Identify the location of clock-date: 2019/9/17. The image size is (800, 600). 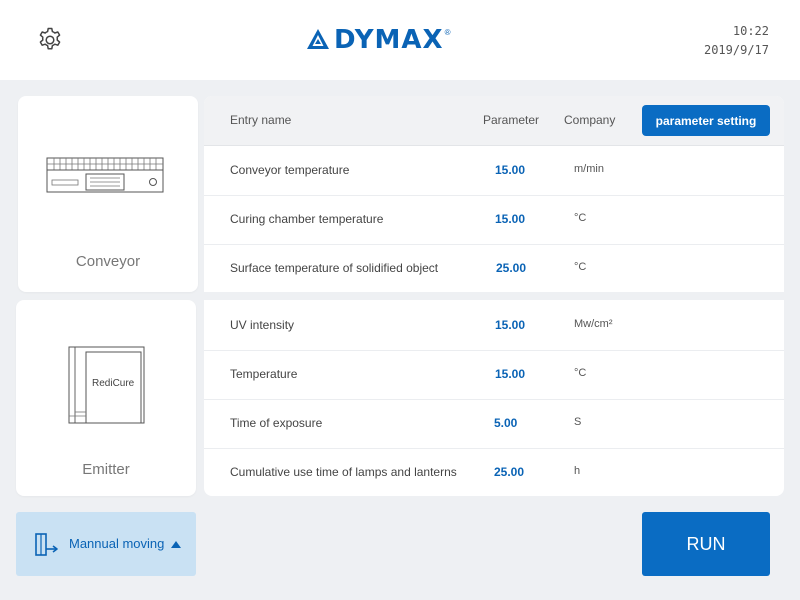
(736, 50).